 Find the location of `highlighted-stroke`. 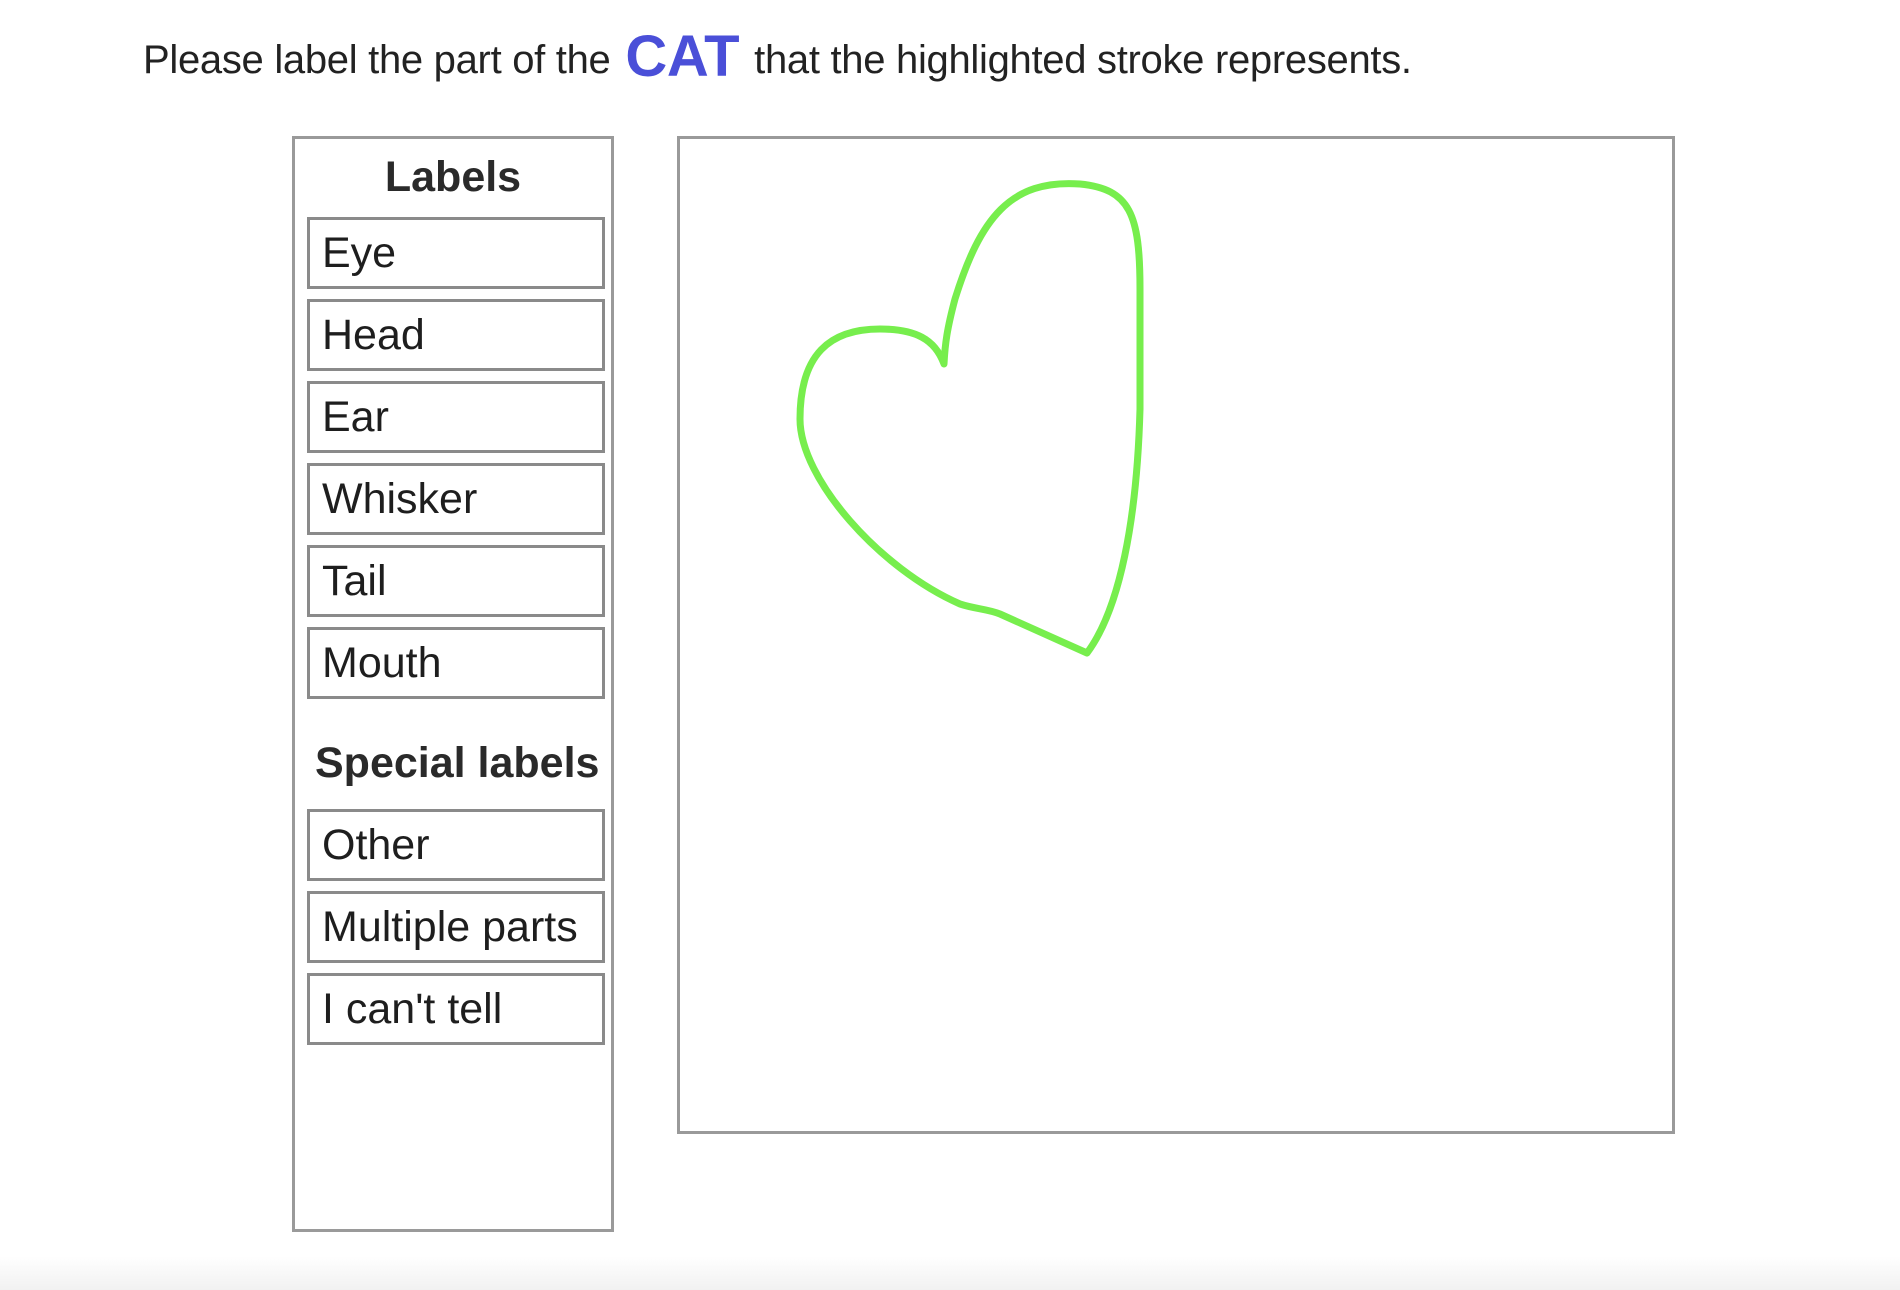

highlighted-stroke is located at coordinates (970, 418).